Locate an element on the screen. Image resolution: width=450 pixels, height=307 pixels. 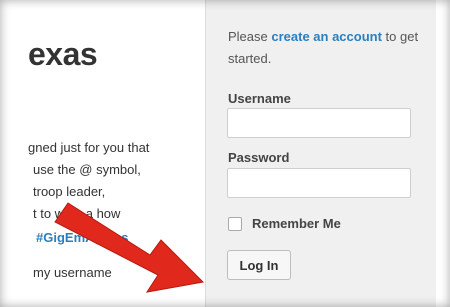
body-text-line: troop leader, is located at coordinates (69, 191).